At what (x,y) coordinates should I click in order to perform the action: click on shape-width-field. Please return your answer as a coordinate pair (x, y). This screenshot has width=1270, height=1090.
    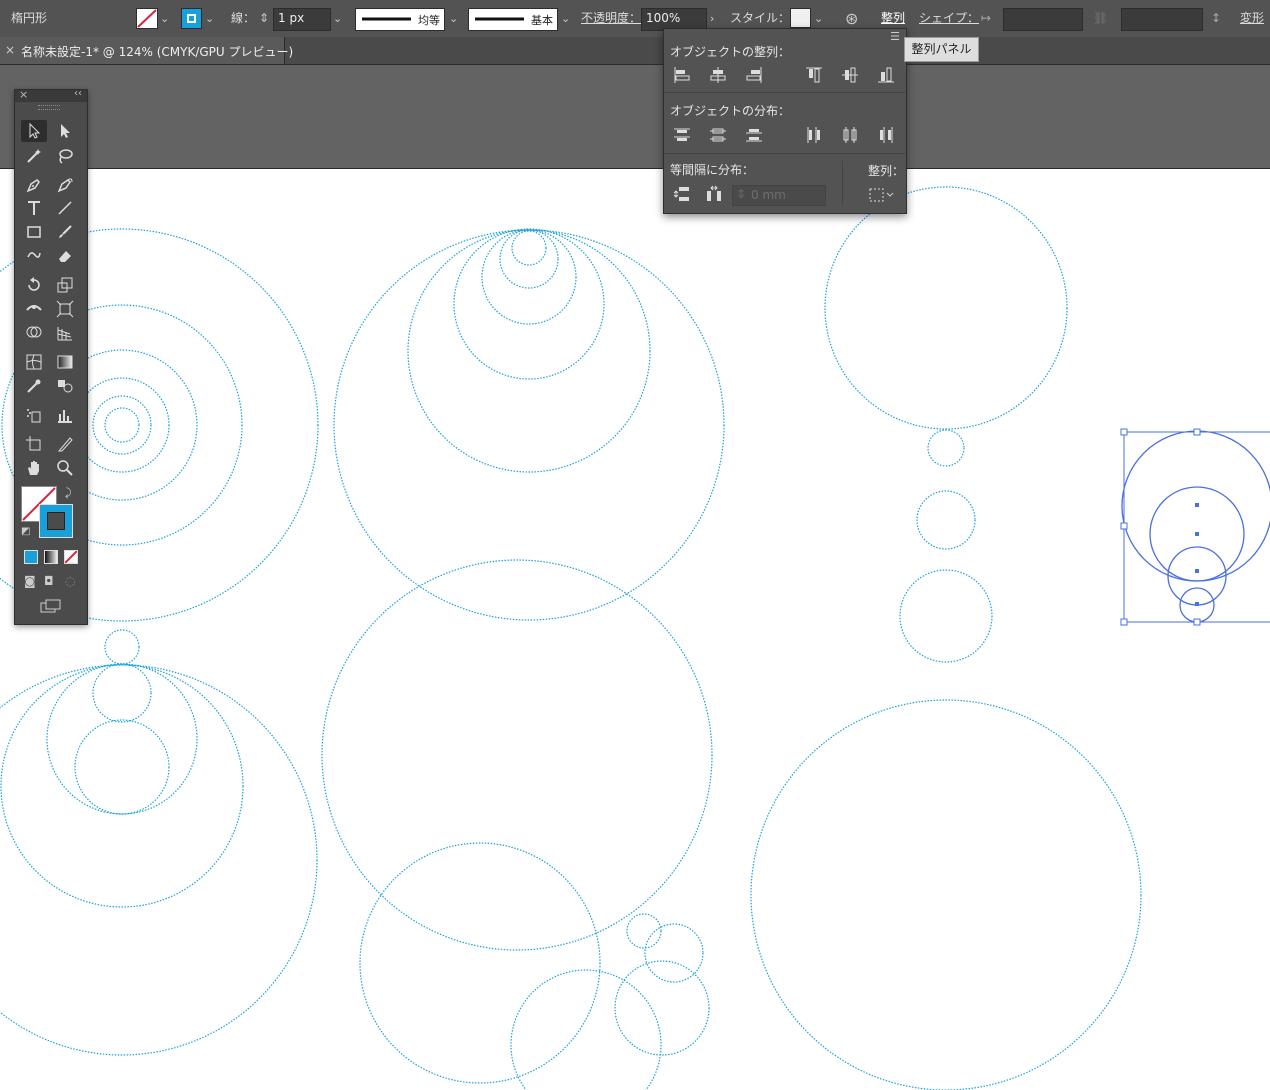
    Looking at the image, I should click on (1043, 19).